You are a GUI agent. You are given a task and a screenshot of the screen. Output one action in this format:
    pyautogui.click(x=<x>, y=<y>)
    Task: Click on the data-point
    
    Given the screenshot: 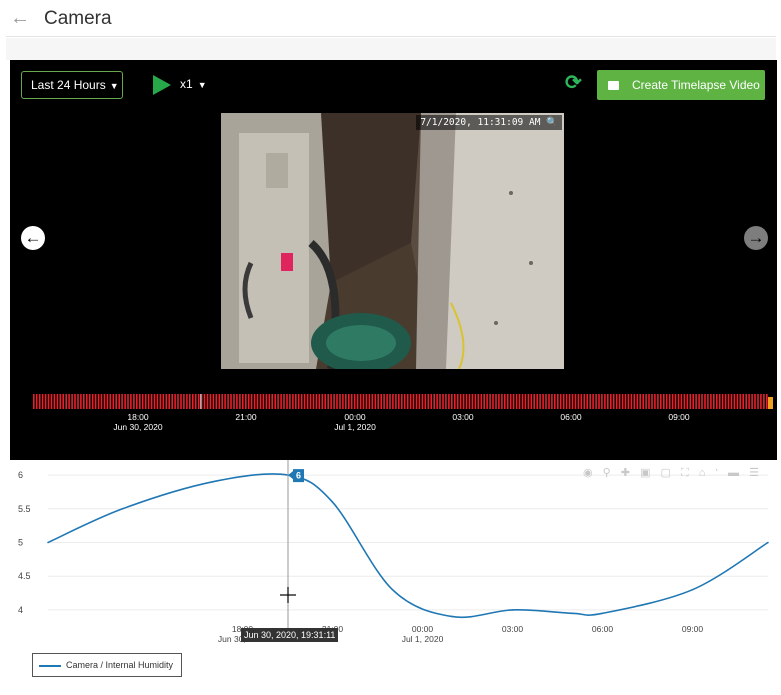 What is the action you would take?
    pyautogui.click(x=572, y=613)
    